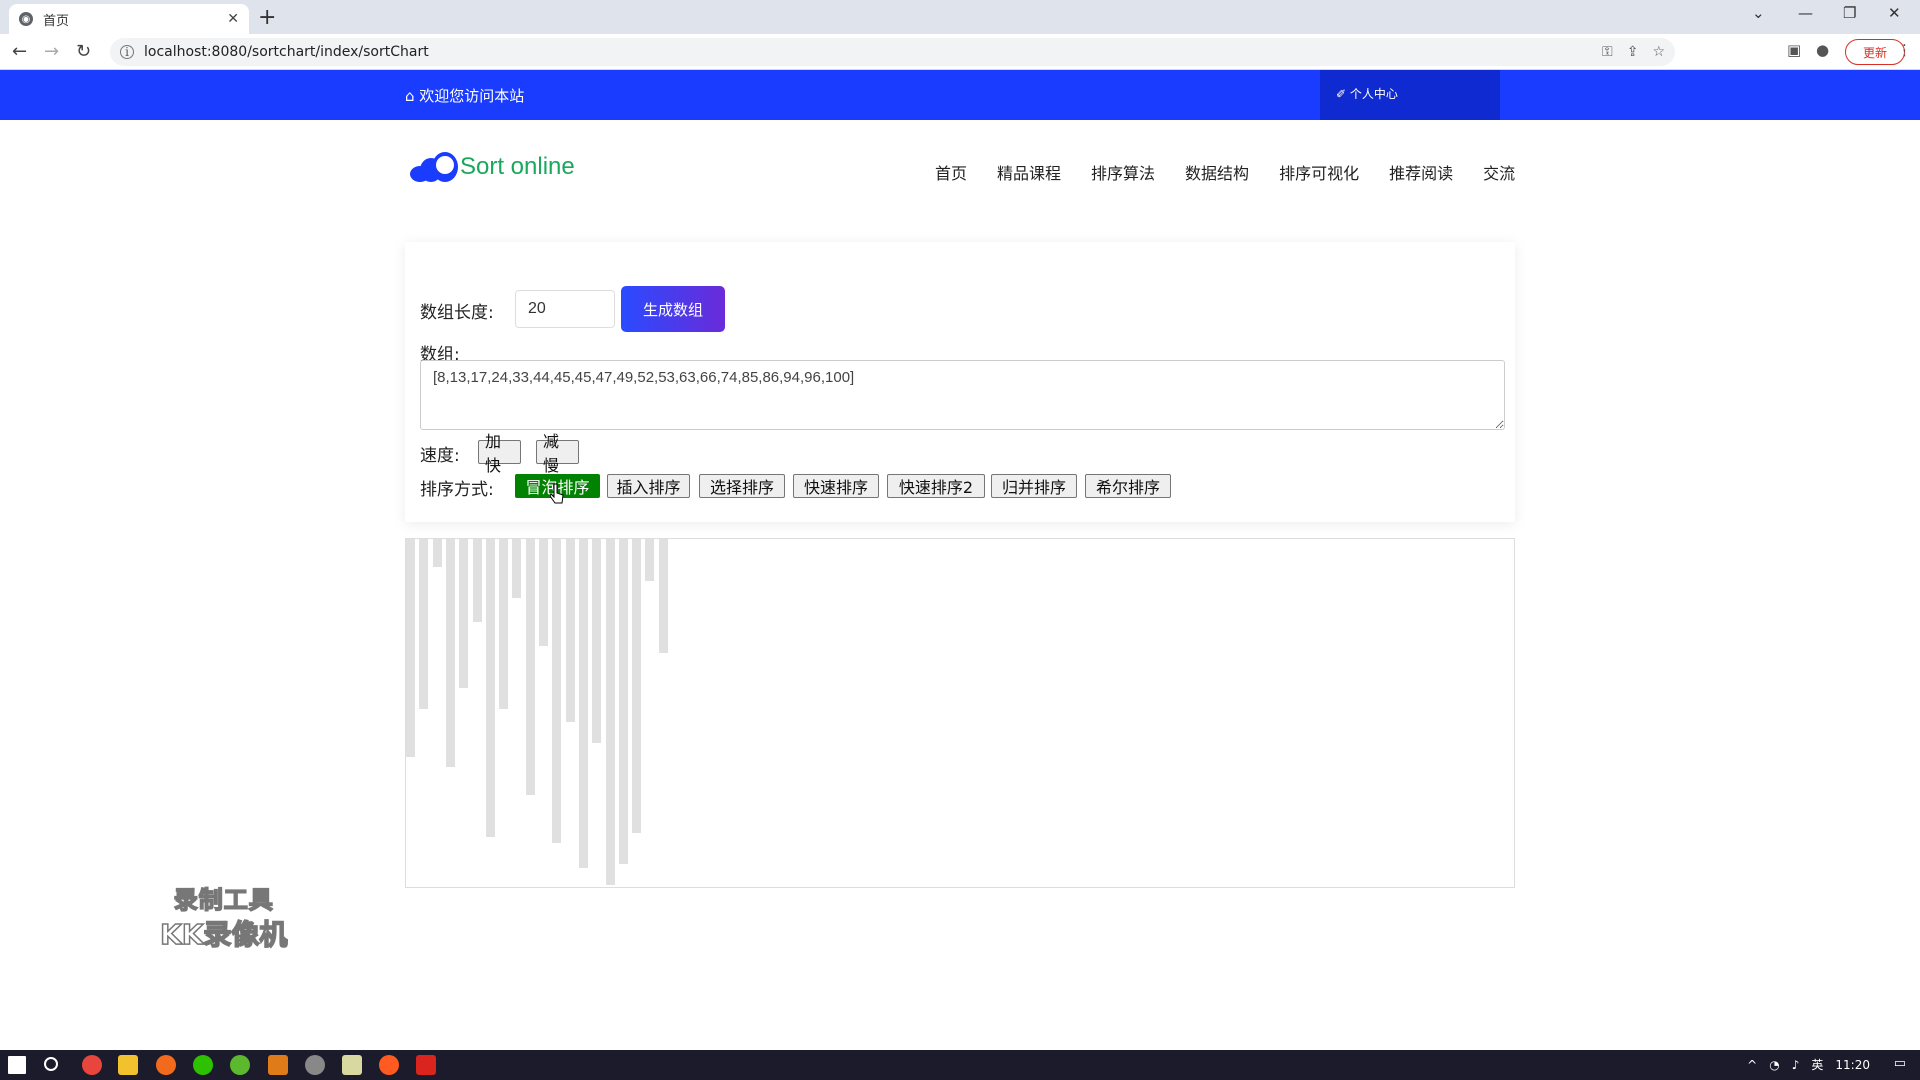  I want to click on file-explorer-icon, so click(128, 1065).